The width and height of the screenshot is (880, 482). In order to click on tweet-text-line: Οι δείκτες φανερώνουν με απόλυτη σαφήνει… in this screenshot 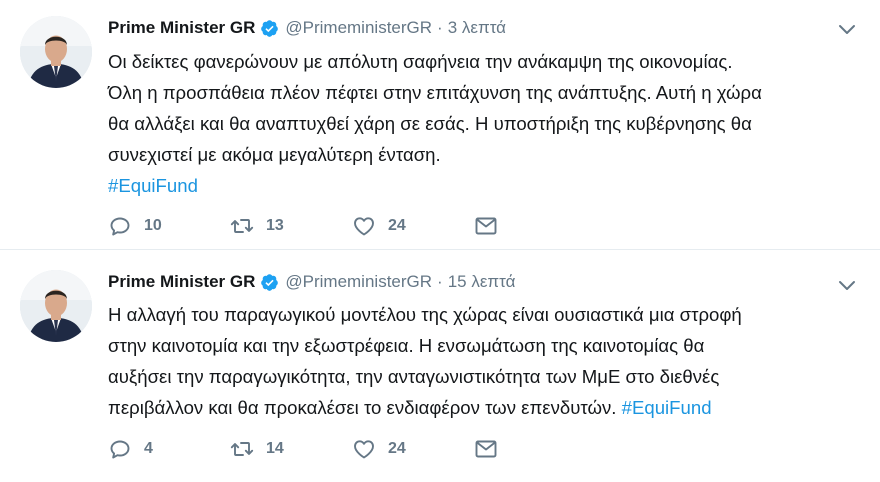, I will do `click(420, 61)`.